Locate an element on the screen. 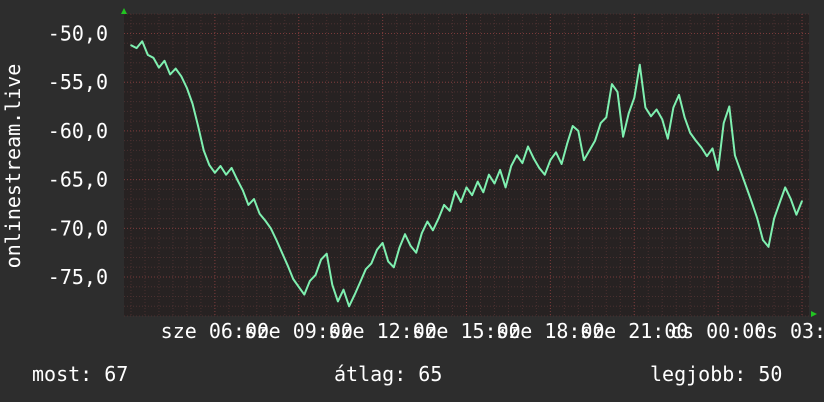  y-axis-label: onlinestream.live is located at coordinates (13, 166).